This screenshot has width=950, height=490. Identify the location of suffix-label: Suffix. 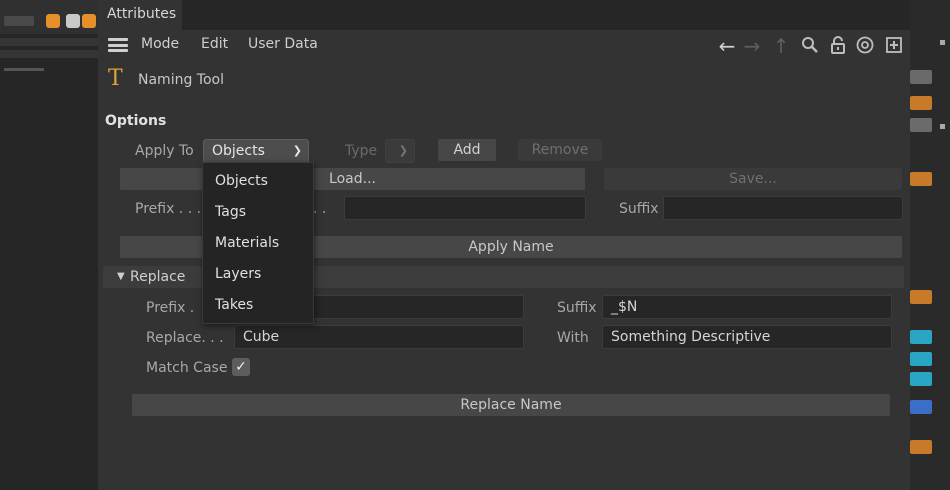
(639, 209).